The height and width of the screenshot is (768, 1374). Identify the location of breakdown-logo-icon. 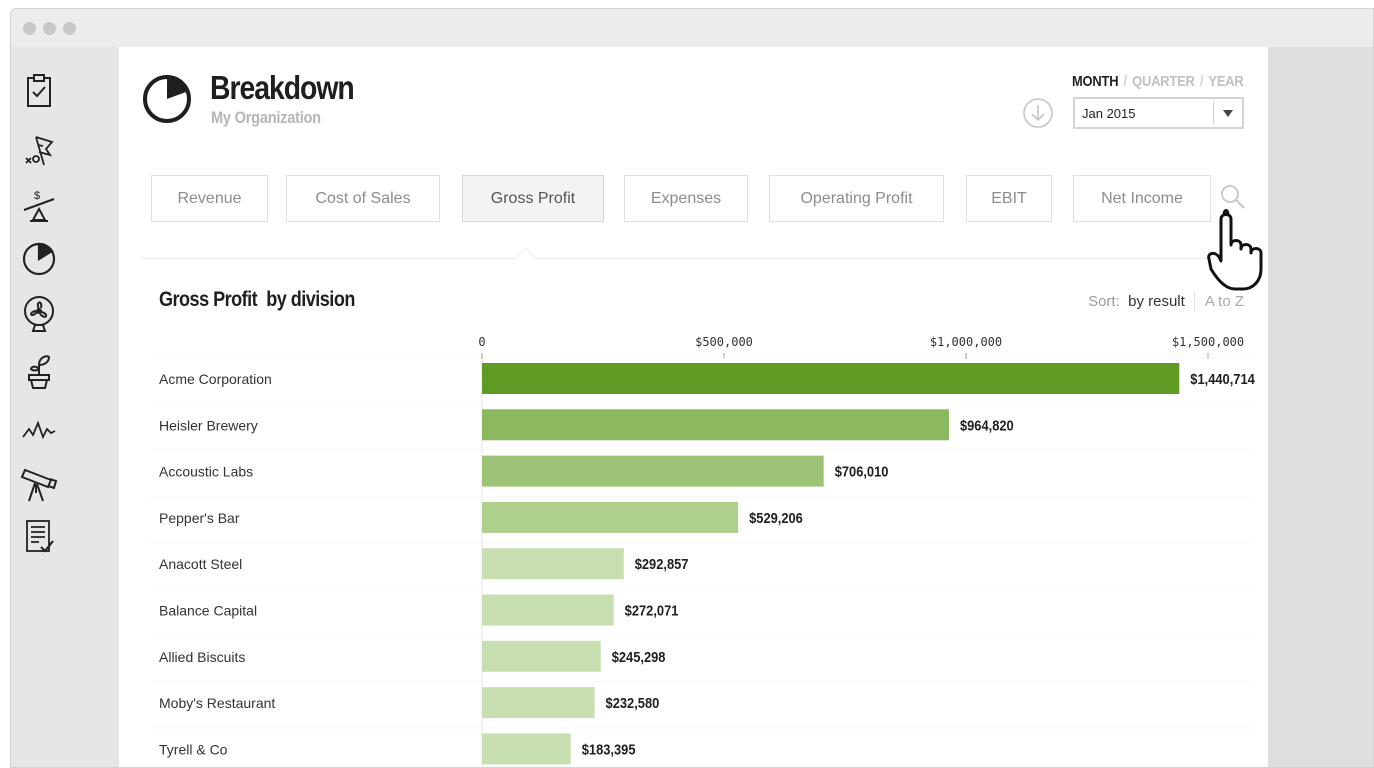
(167, 99).